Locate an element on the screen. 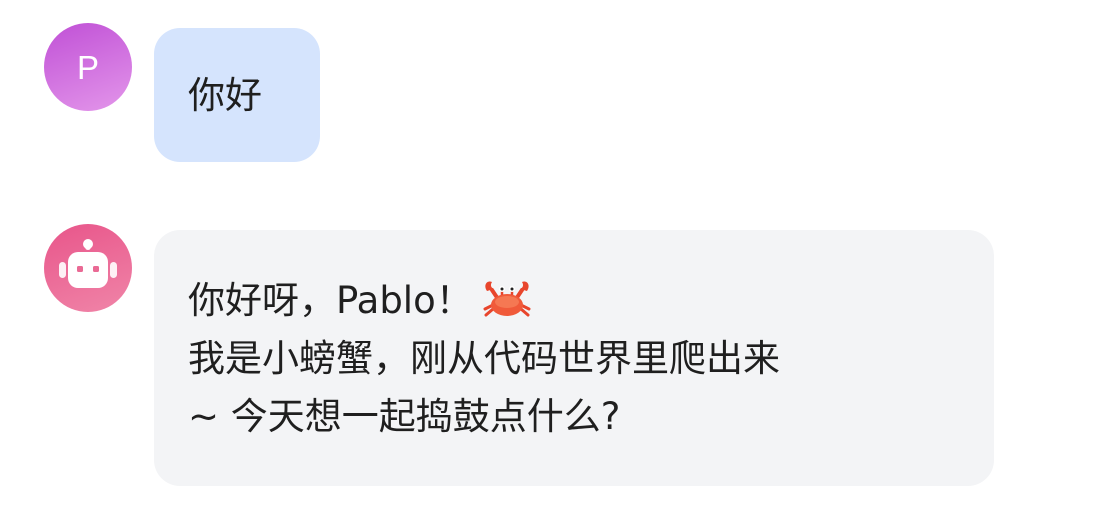  user-avatar-letter: P is located at coordinates (87, 67).